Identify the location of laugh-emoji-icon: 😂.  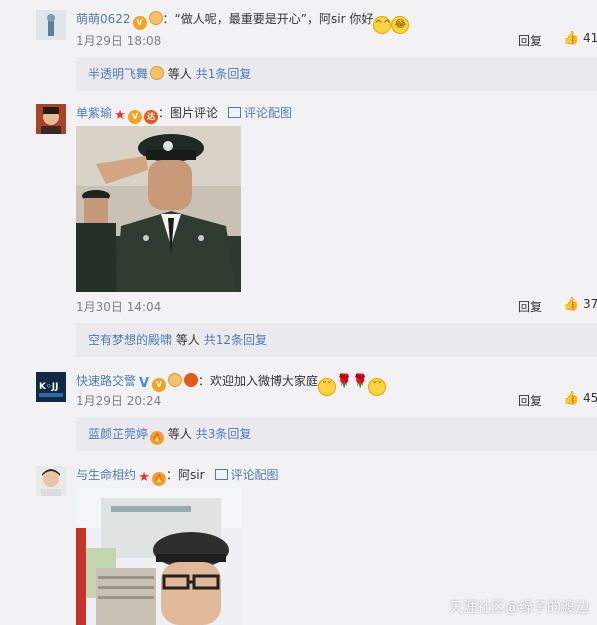
(400, 25).